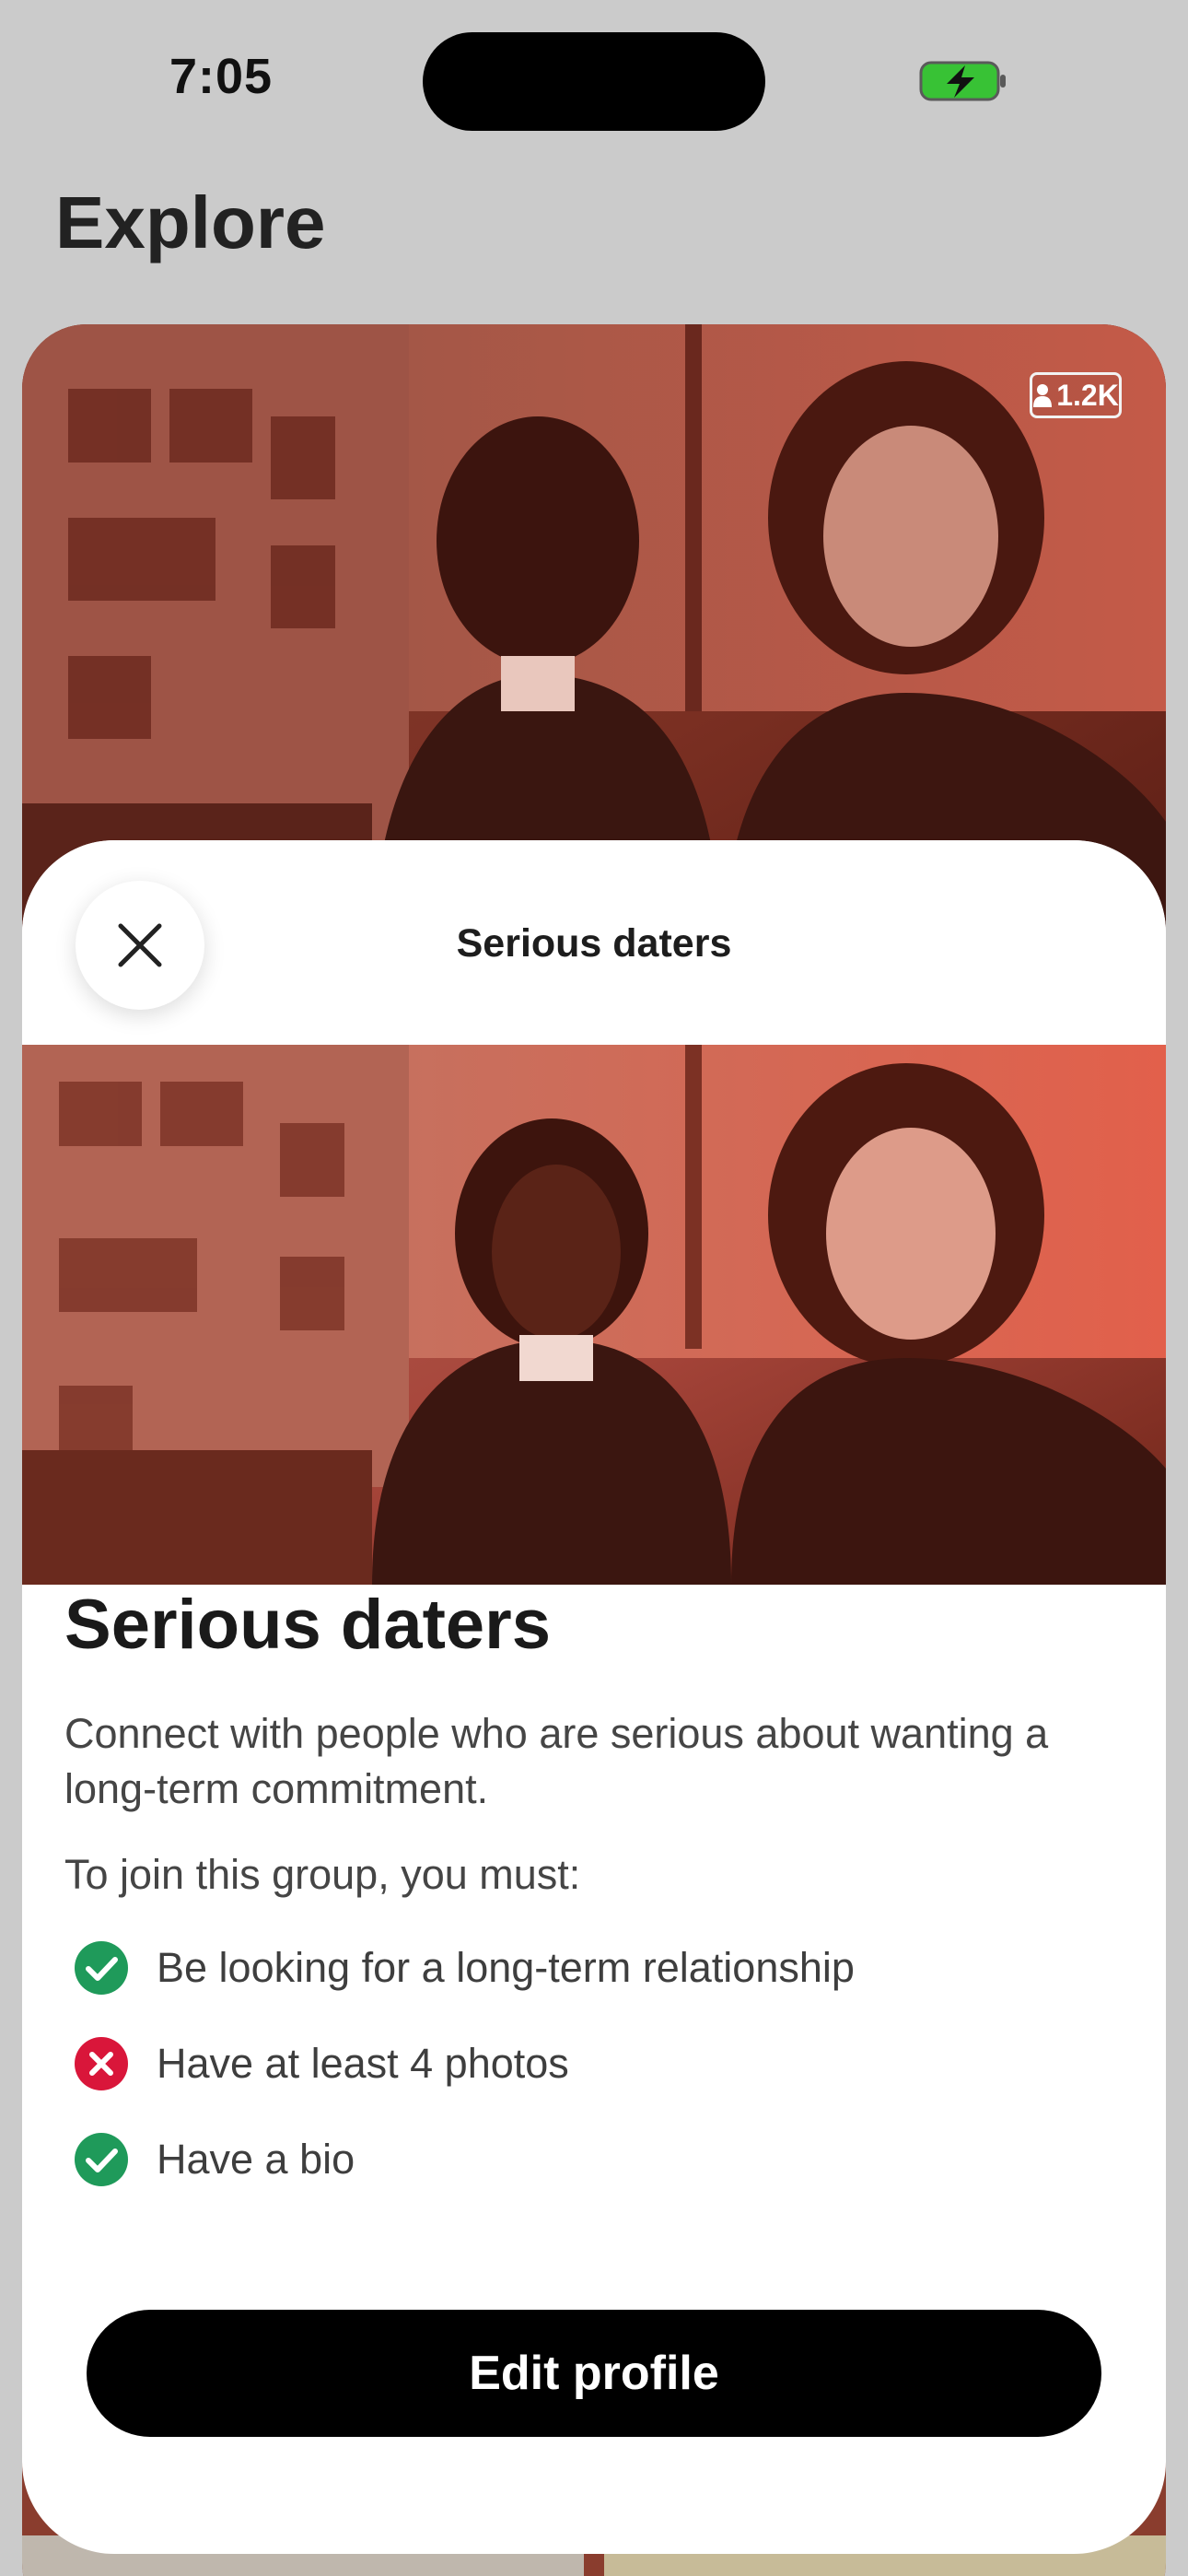  I want to click on close-button, so click(140, 945).